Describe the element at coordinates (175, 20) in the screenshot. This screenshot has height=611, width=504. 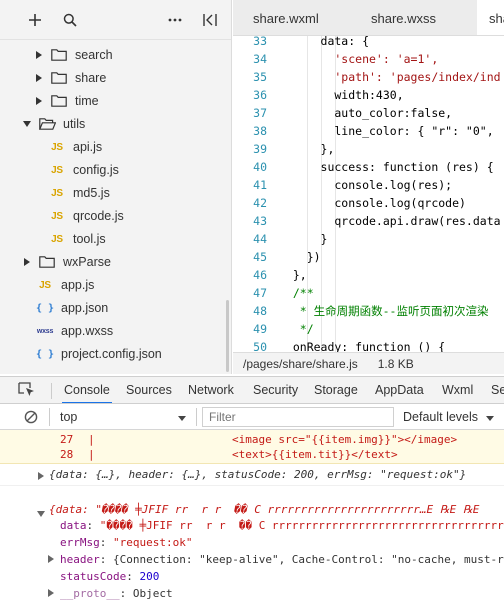
I see `more-options-icon` at that location.